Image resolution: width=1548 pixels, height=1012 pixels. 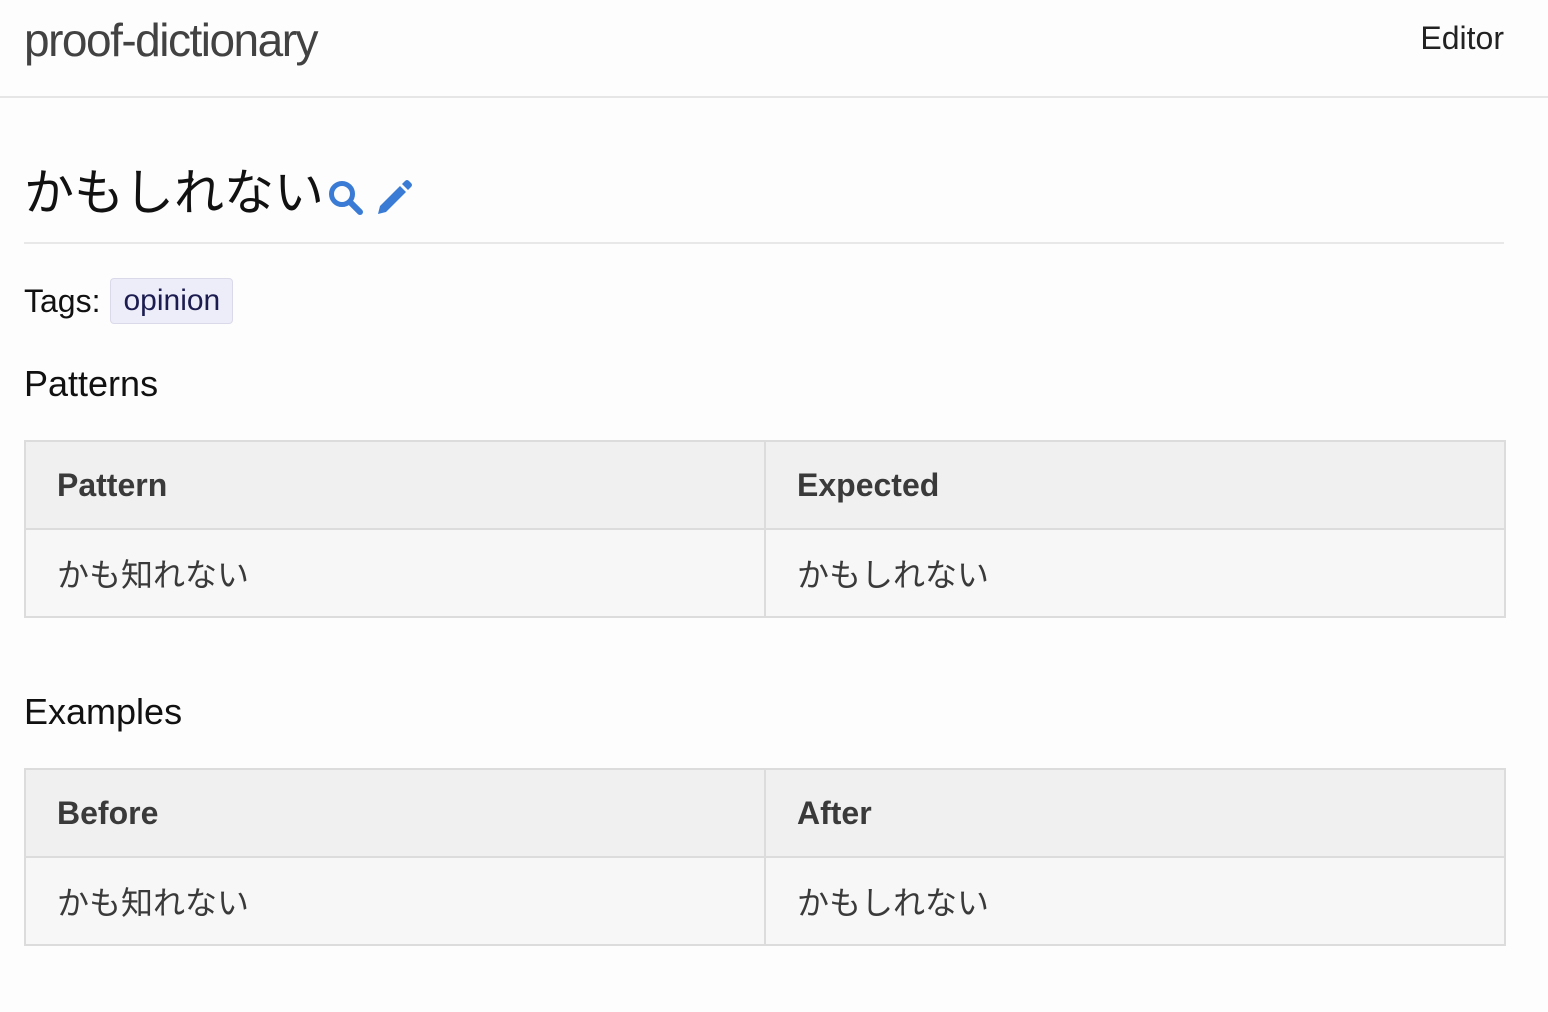 I want to click on expected-cell: かもしれない, so click(x=1135, y=573).